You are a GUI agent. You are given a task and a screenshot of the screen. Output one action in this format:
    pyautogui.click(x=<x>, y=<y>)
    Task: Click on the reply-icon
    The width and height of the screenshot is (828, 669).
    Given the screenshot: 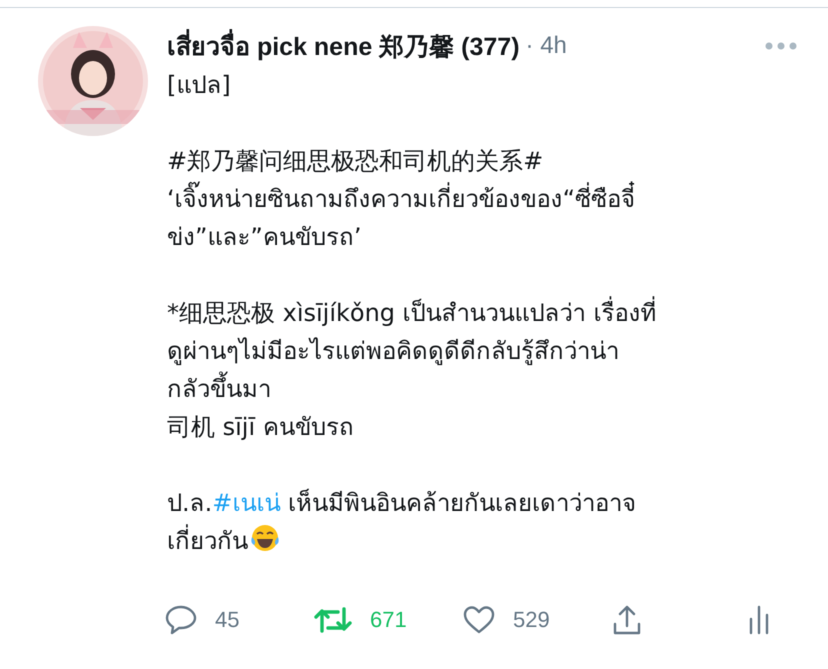 What is the action you would take?
    pyautogui.click(x=181, y=620)
    